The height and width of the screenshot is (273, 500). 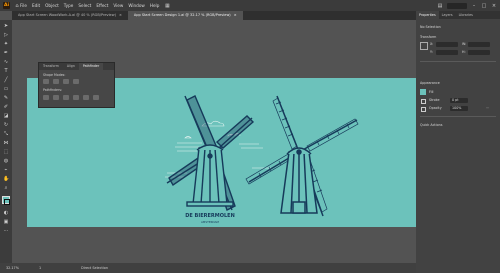 I want to click on free-transform-tool-icon: ⬚, so click(x=6, y=152).